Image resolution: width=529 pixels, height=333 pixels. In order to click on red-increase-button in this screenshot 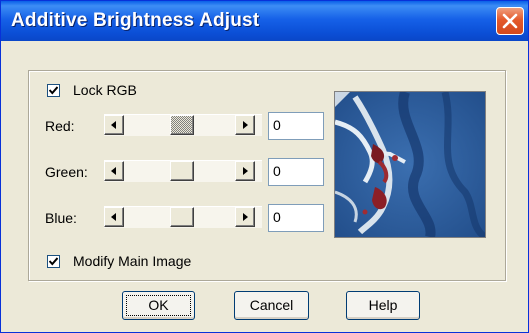, I will do `click(245, 125)`.